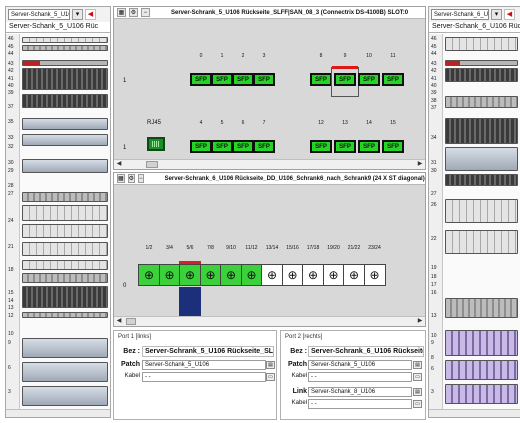 The image size is (520, 423). Describe the element at coordinates (58, 413) in the screenshot. I see `left-pane-scrollbar` at that location.